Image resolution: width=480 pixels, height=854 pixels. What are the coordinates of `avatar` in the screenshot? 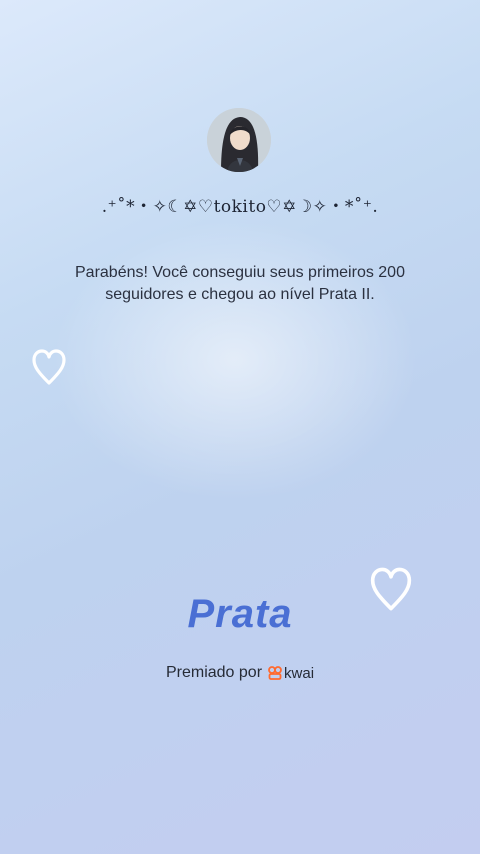 It's located at (239, 140).